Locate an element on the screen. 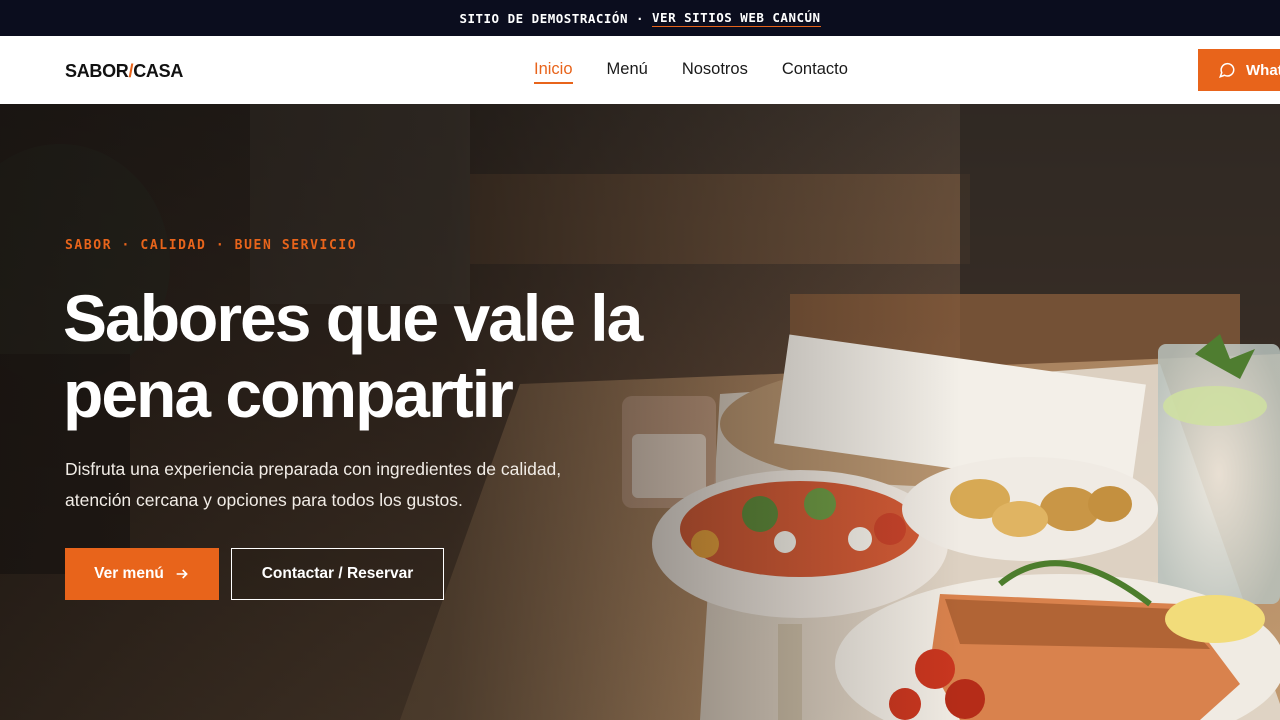  nav-item-nosotros: Nosotros is located at coordinates (715, 72).